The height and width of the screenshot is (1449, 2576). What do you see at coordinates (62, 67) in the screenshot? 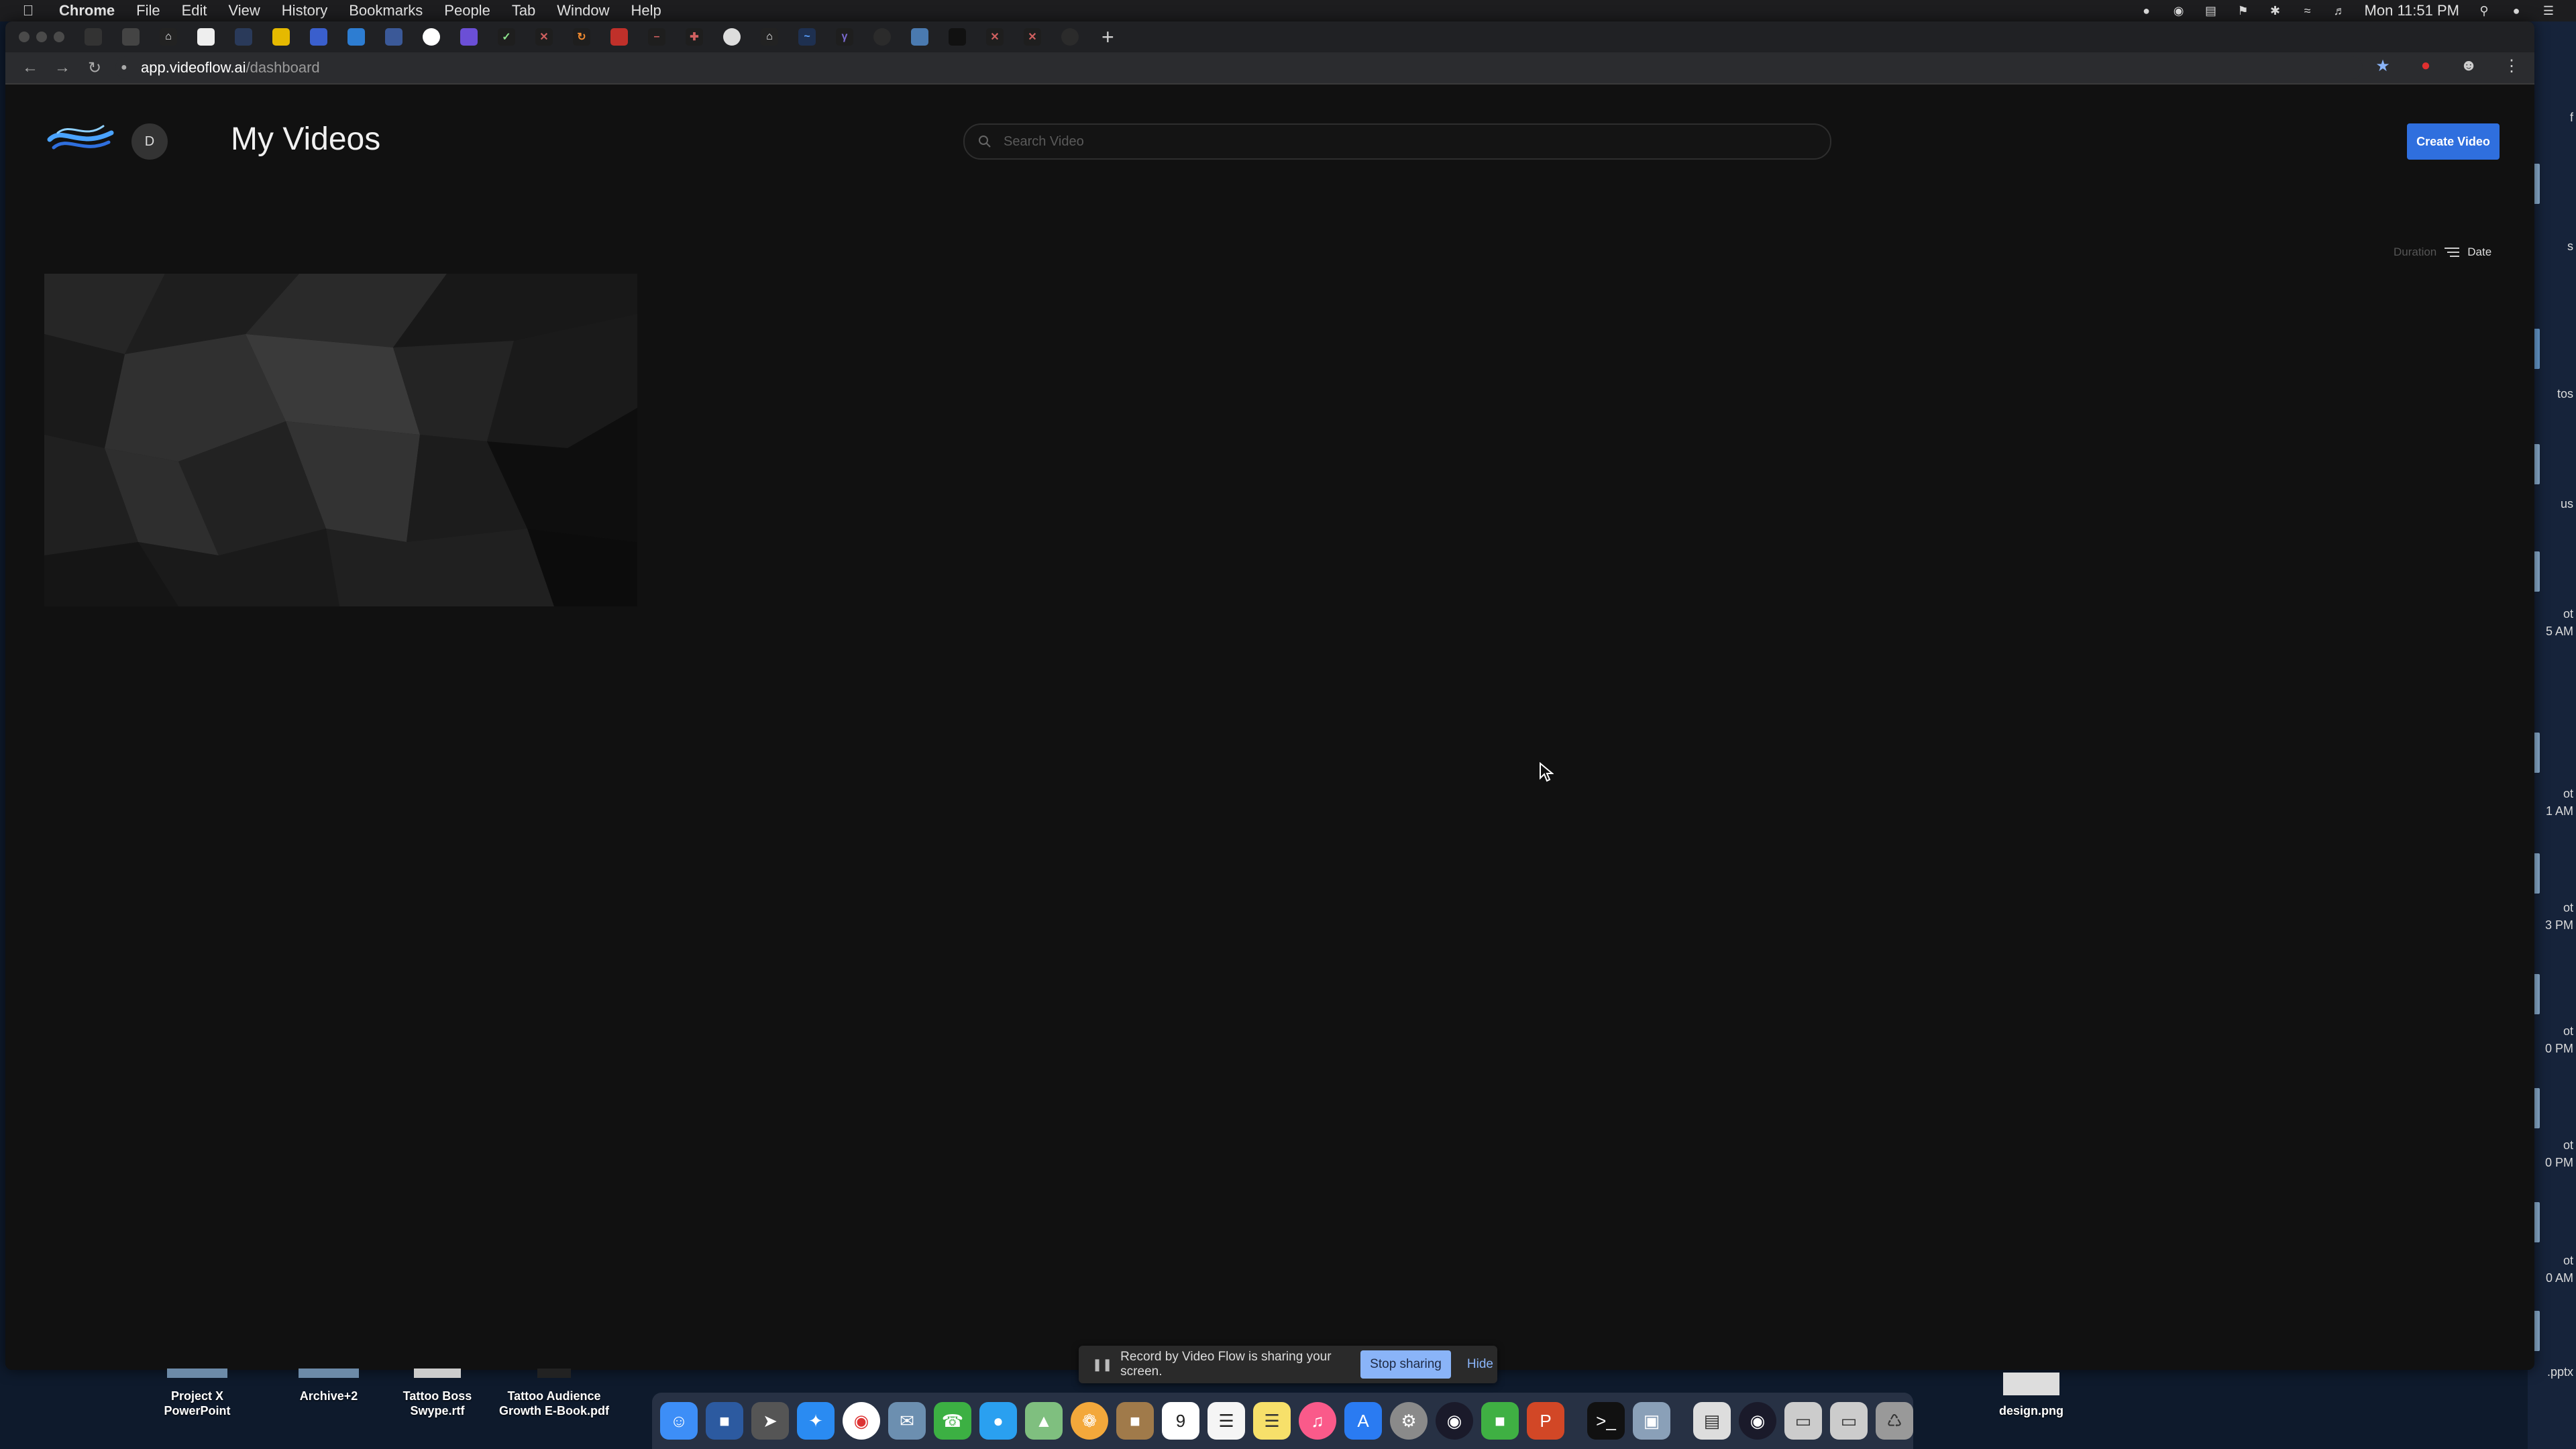
I see `forward-icon: →` at bounding box center [62, 67].